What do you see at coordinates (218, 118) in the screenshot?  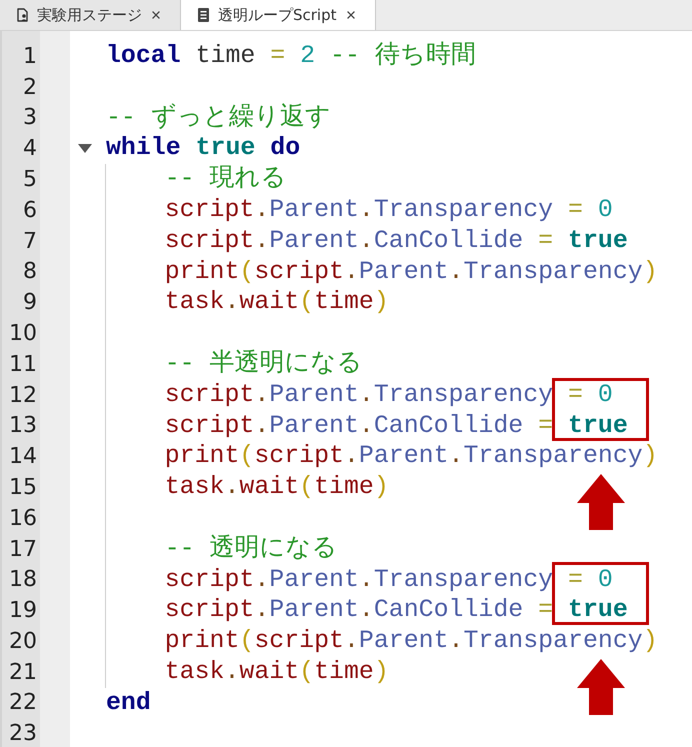 I see `code-line: -- ずっと繰り返す` at bounding box center [218, 118].